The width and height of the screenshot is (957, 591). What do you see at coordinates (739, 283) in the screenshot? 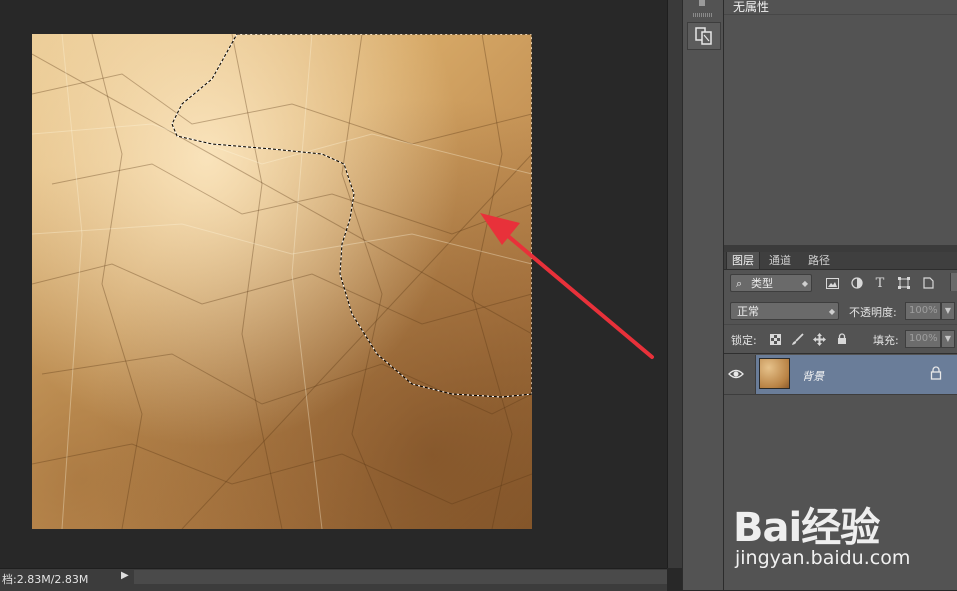
I see `search-icon: ⌕` at bounding box center [739, 283].